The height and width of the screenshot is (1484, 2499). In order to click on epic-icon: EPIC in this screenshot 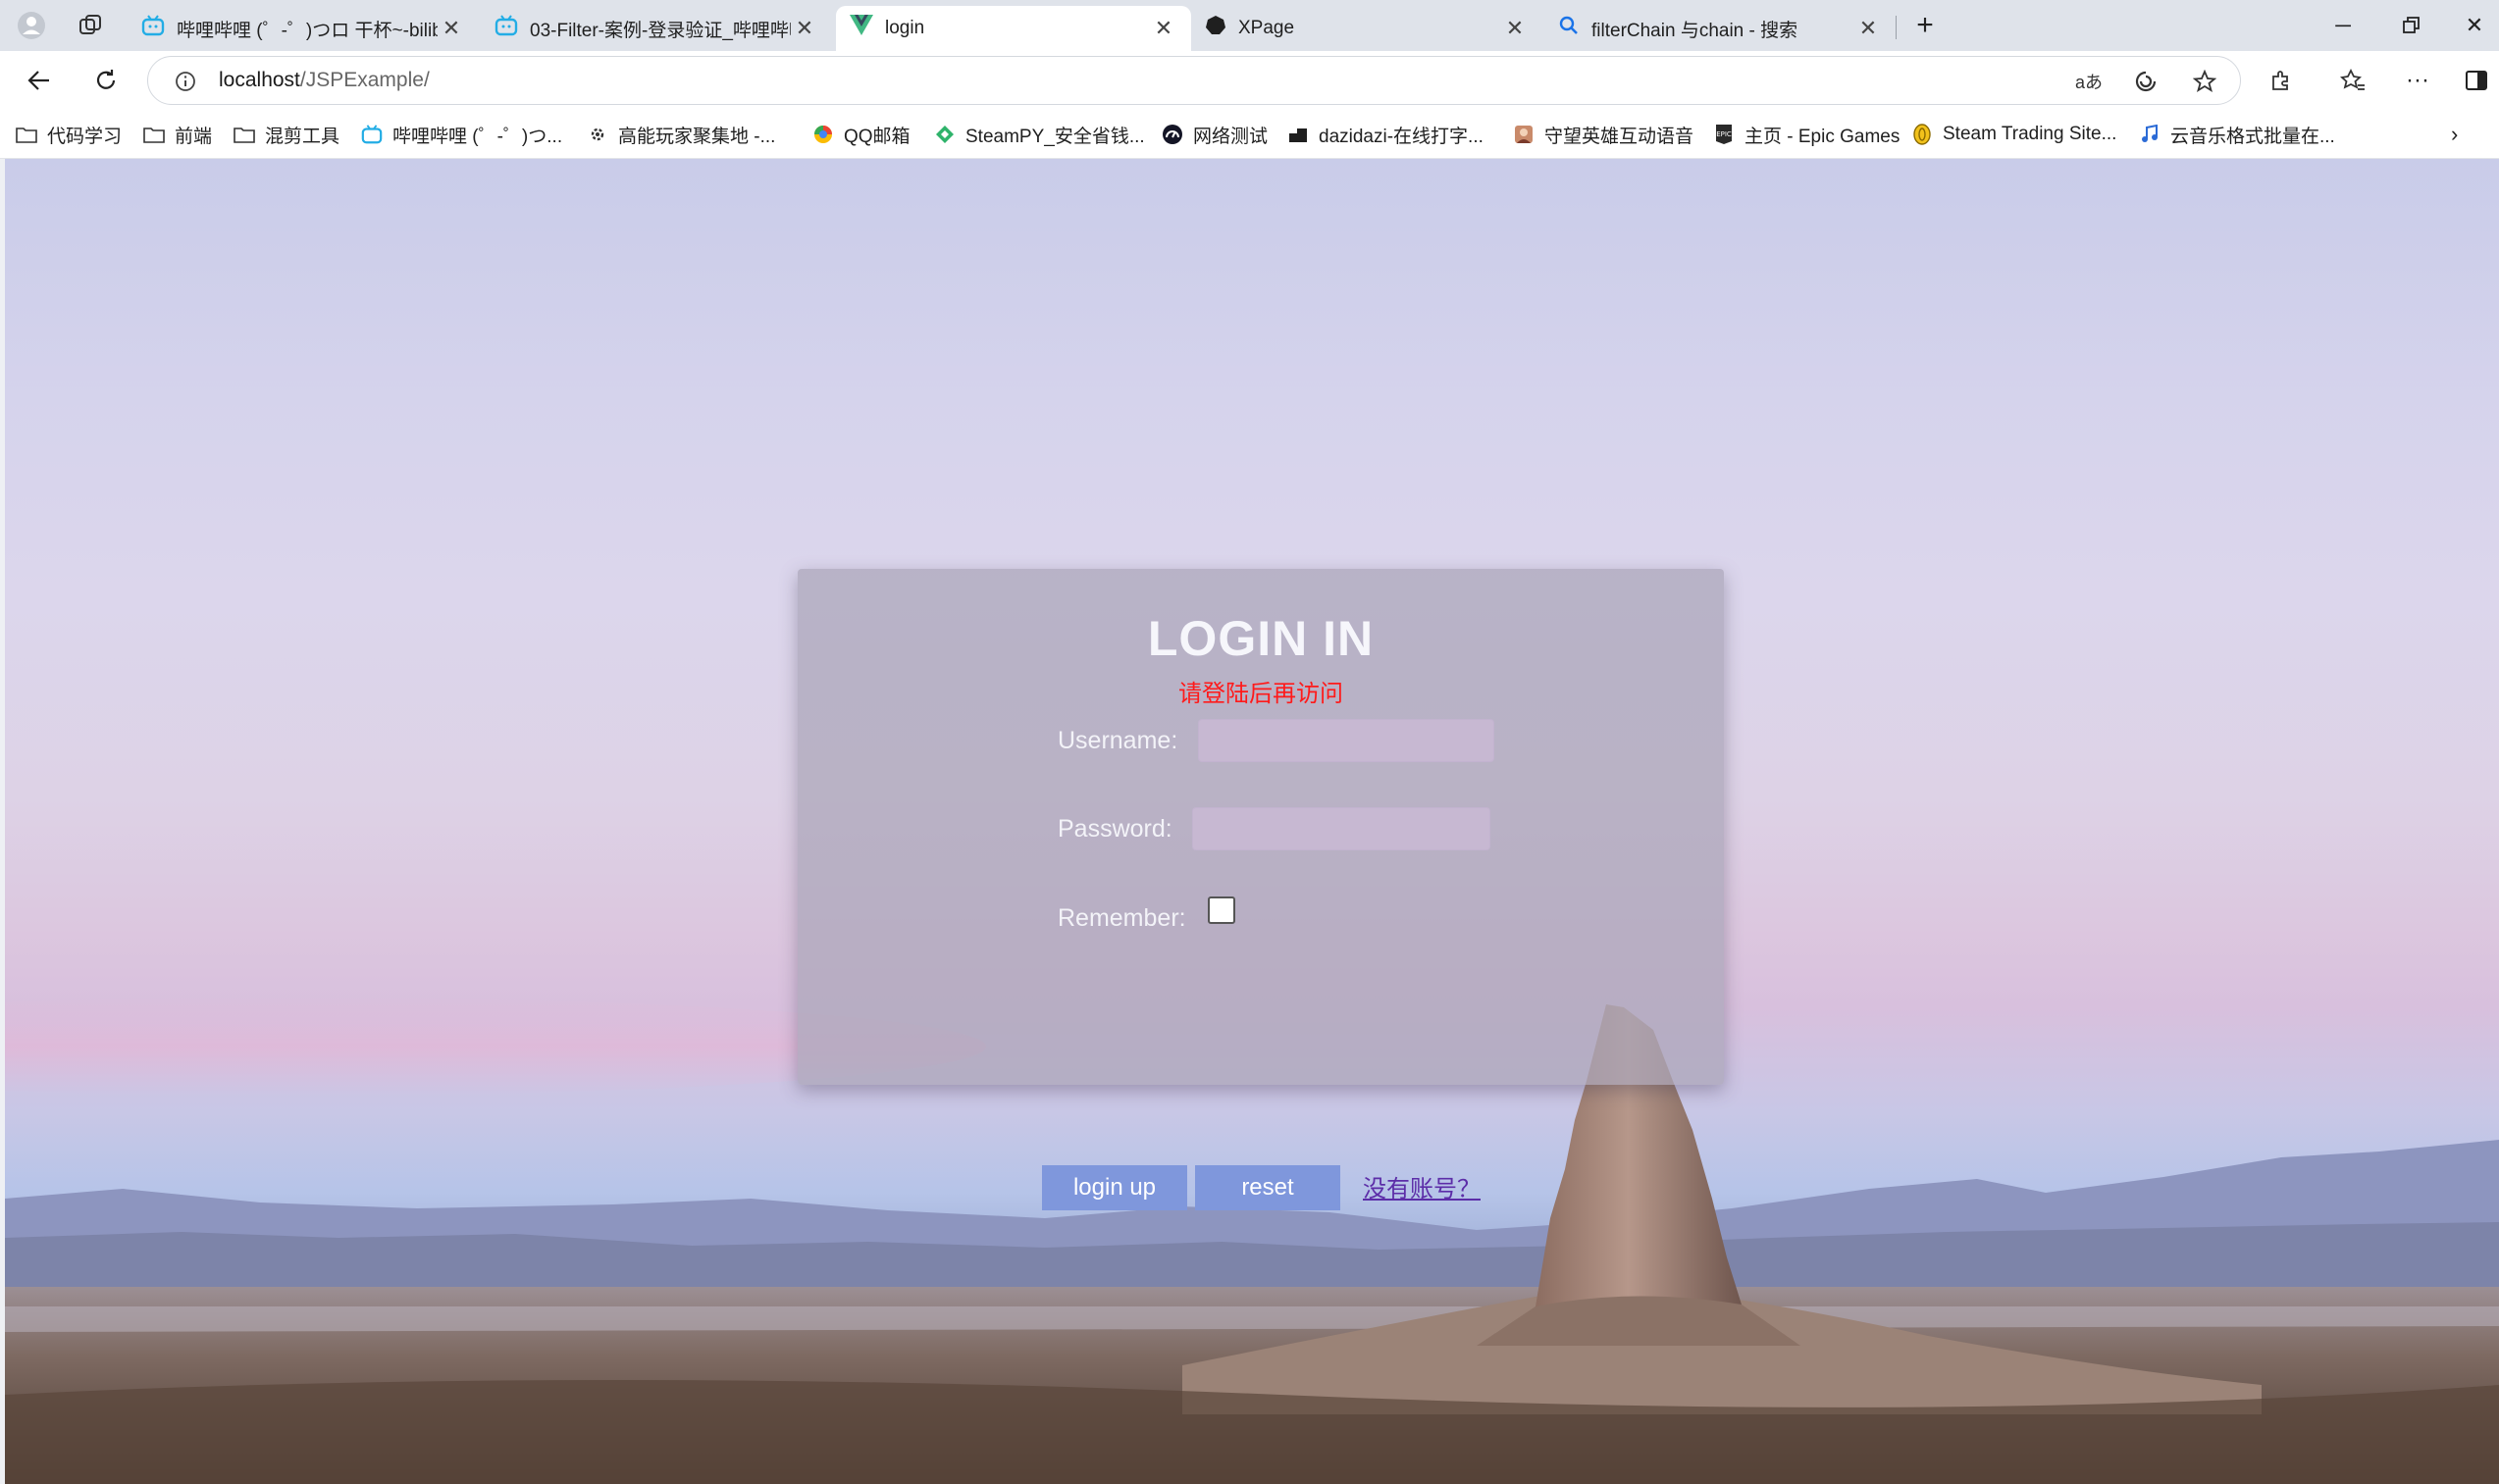, I will do `click(1724, 134)`.